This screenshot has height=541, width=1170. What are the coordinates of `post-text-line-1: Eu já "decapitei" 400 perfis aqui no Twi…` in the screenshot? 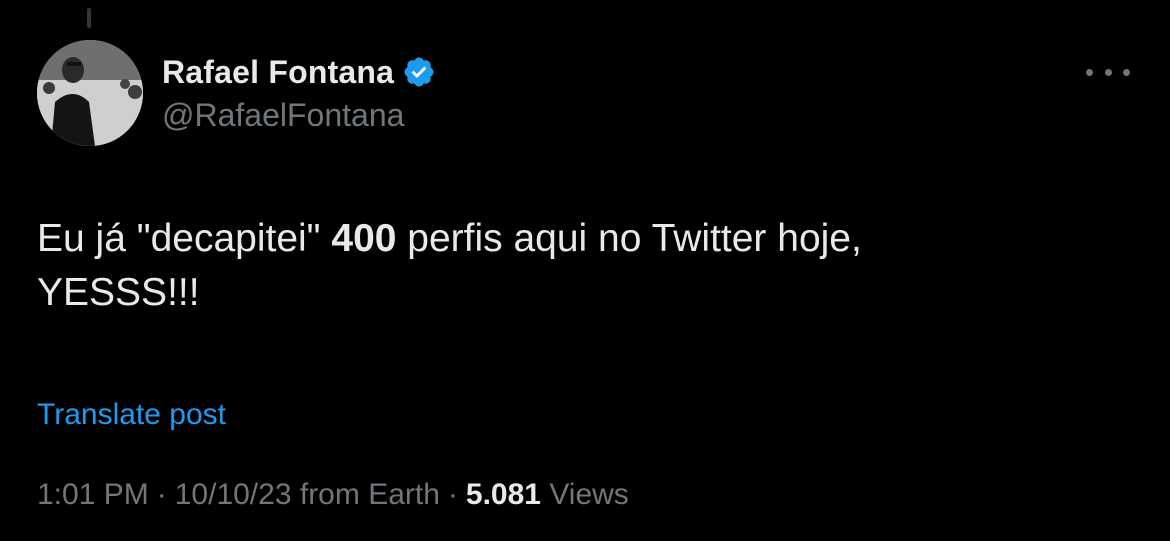 It's located at (582, 239).